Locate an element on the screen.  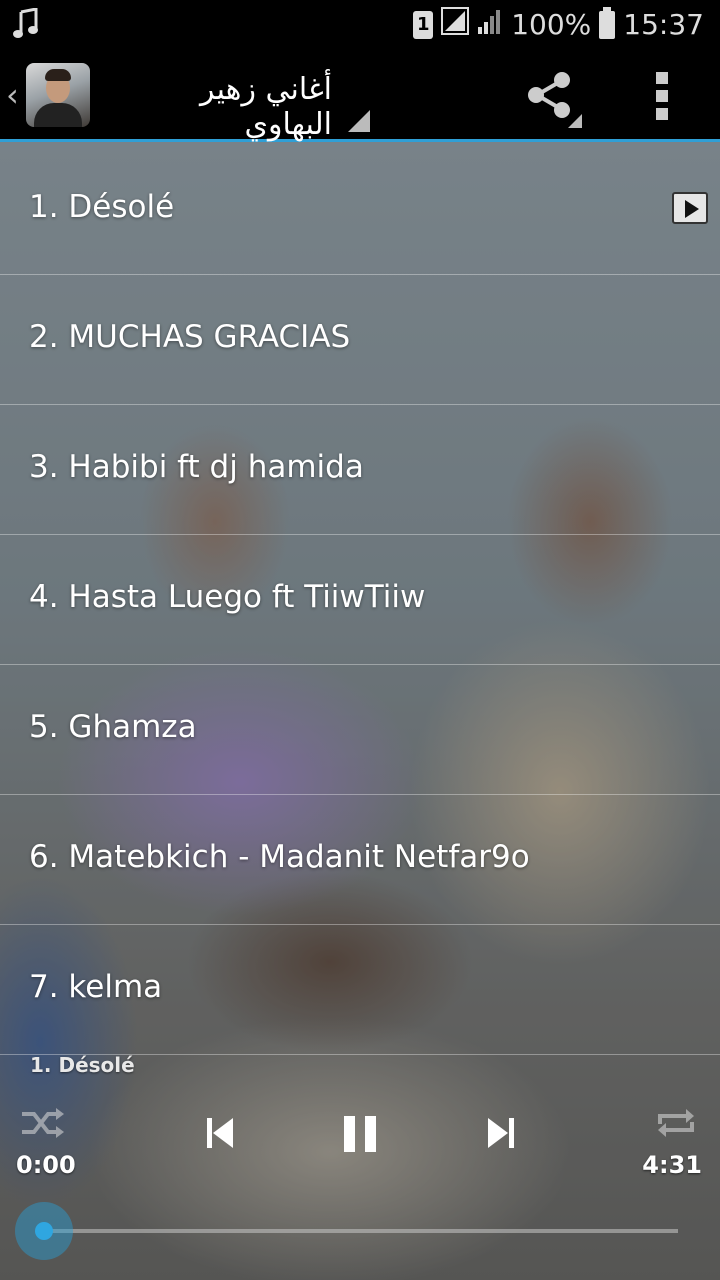
song-title: 4. Hasta Luego ft TiiwTiiw is located at coordinates (227, 597).